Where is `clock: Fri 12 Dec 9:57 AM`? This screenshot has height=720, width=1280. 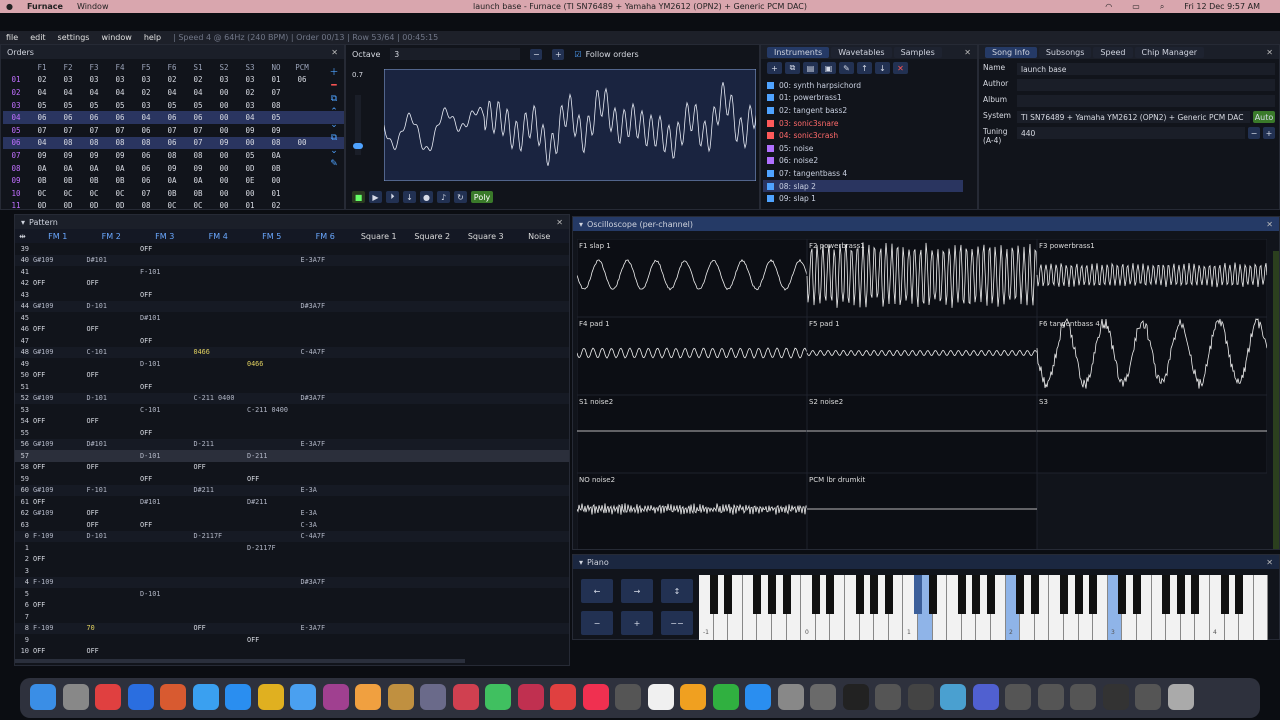 clock: Fri 12 Dec 9:57 AM is located at coordinates (1222, 6).